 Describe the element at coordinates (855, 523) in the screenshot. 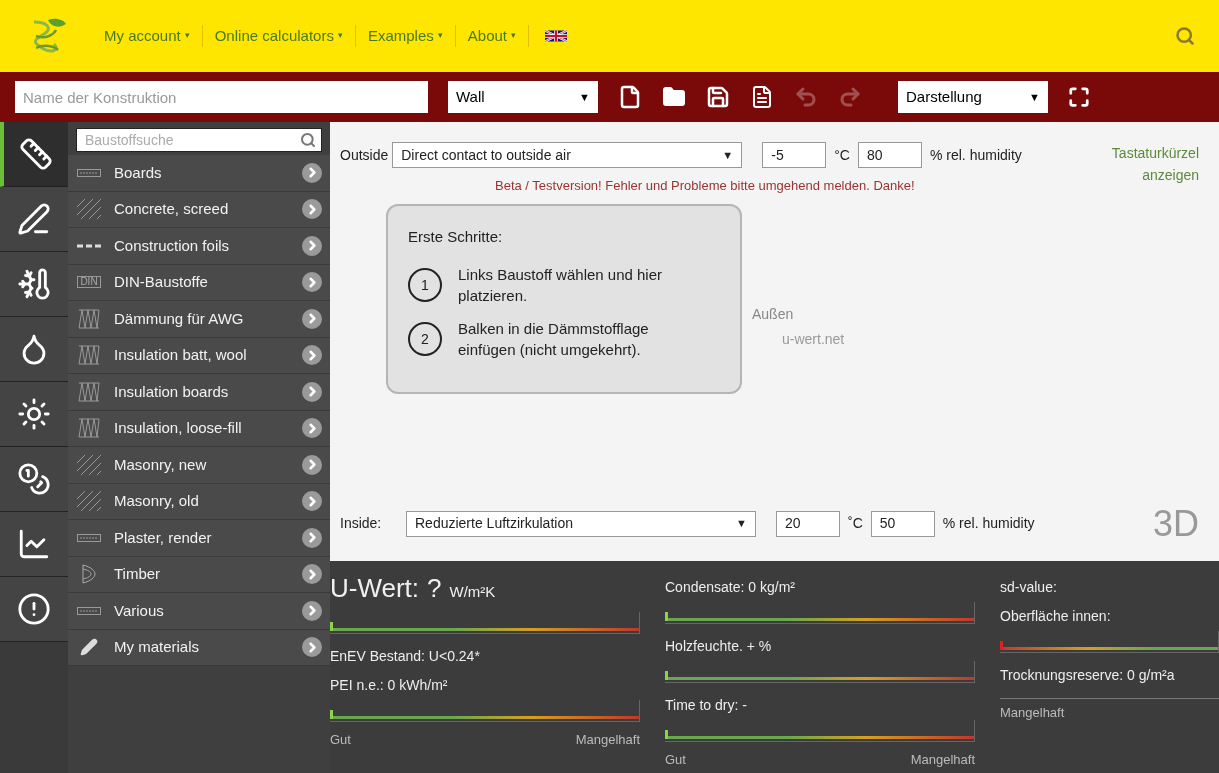

I see `temperature-unit: ˚C` at that location.